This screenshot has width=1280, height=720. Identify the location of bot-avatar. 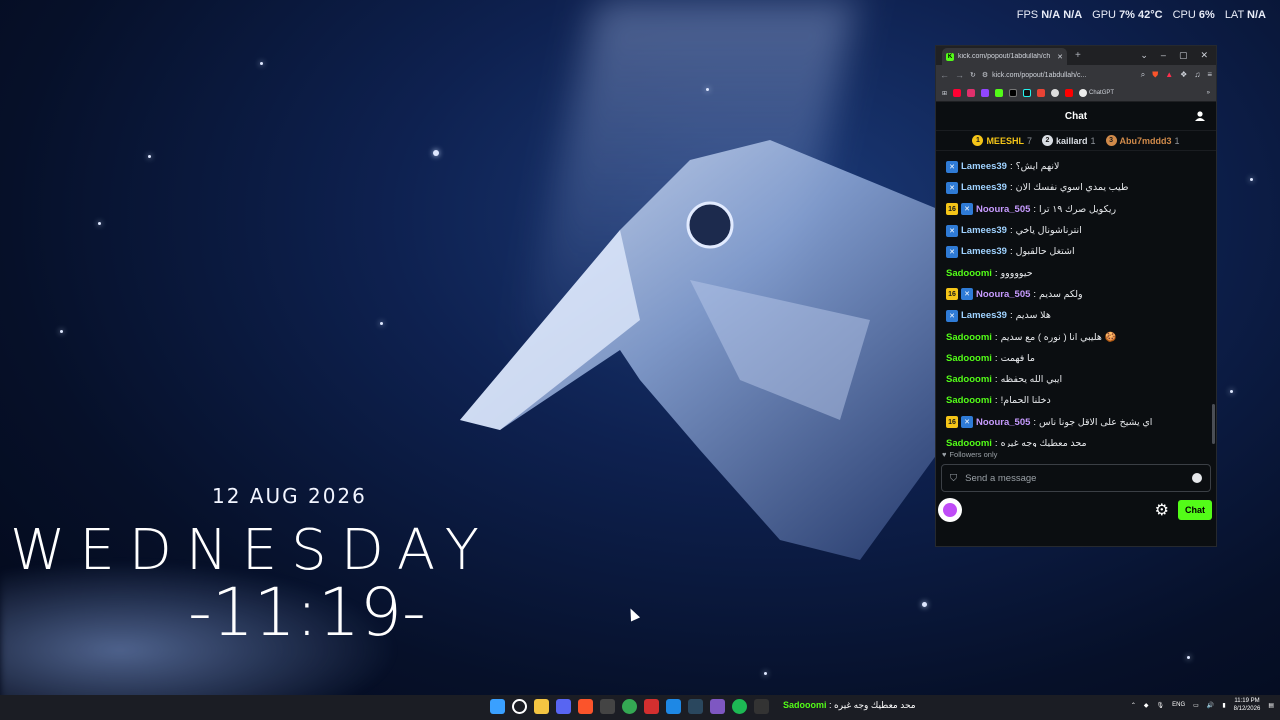
(950, 510).